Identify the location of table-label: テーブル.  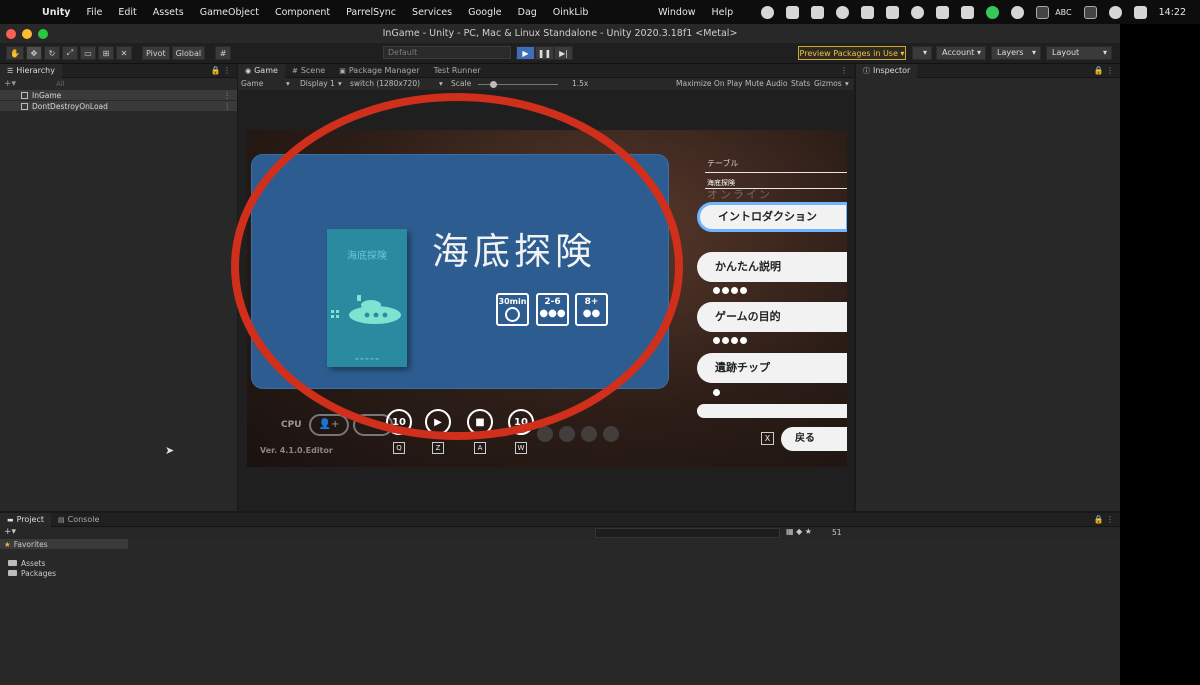
(723, 163).